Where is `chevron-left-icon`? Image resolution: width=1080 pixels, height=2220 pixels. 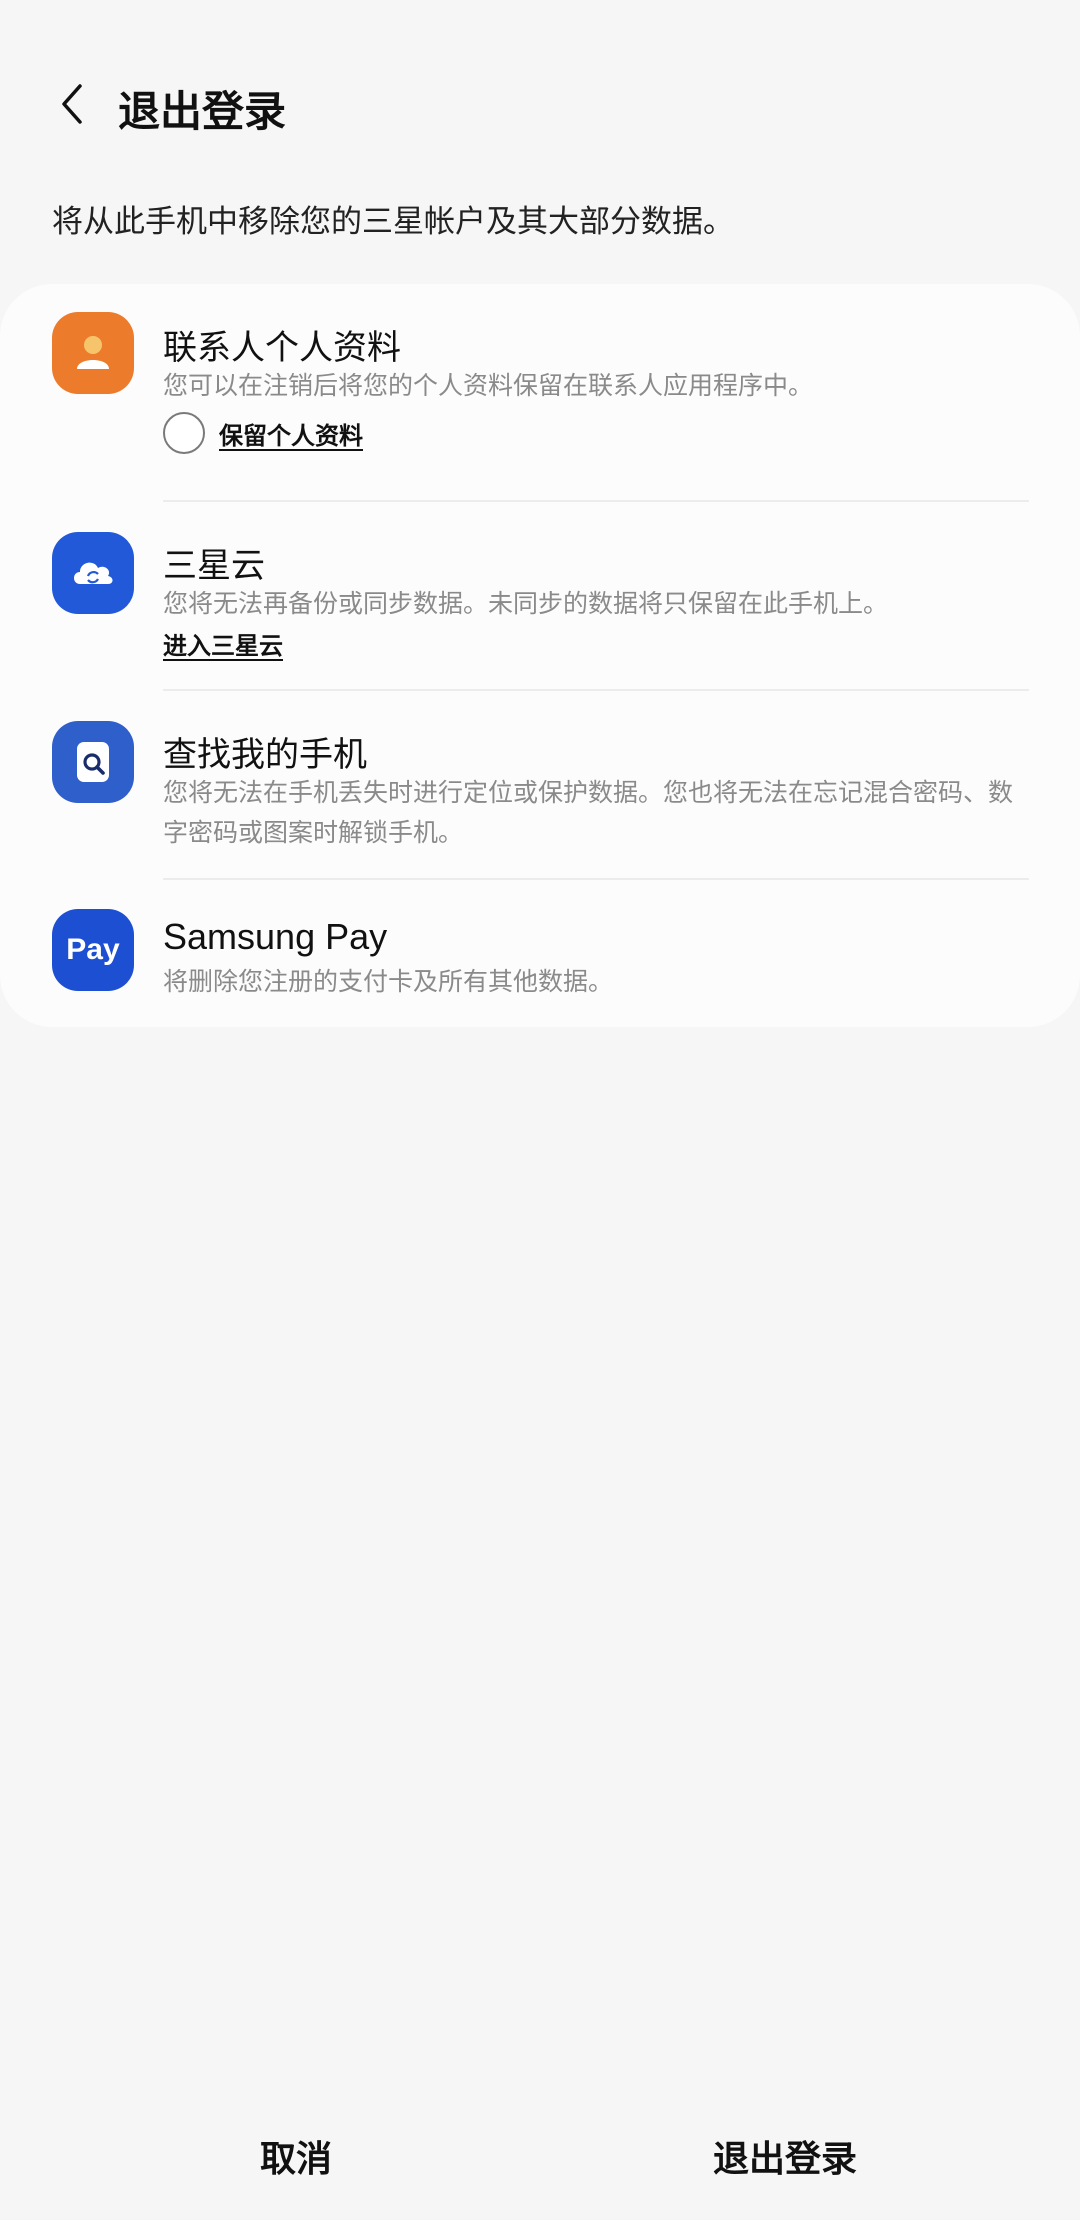 chevron-left-icon is located at coordinates (72, 104).